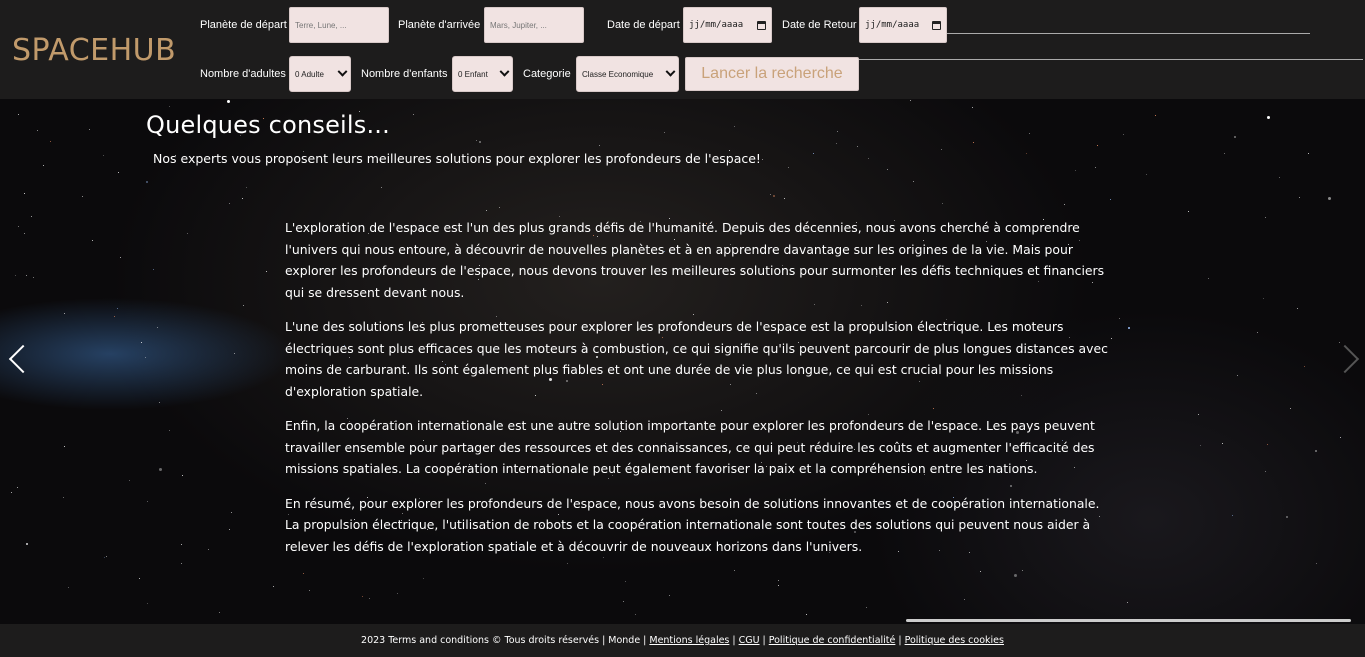 This screenshot has height=657, width=1365. What do you see at coordinates (772, 74) in the screenshot?
I see `search-button: Lancer la recherche` at bounding box center [772, 74].